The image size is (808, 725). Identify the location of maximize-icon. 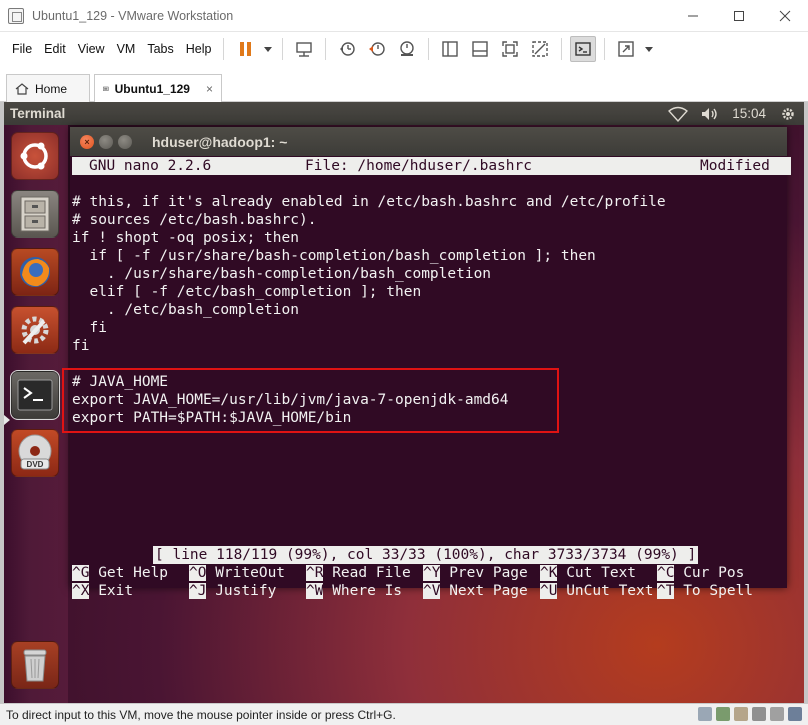
(739, 16).